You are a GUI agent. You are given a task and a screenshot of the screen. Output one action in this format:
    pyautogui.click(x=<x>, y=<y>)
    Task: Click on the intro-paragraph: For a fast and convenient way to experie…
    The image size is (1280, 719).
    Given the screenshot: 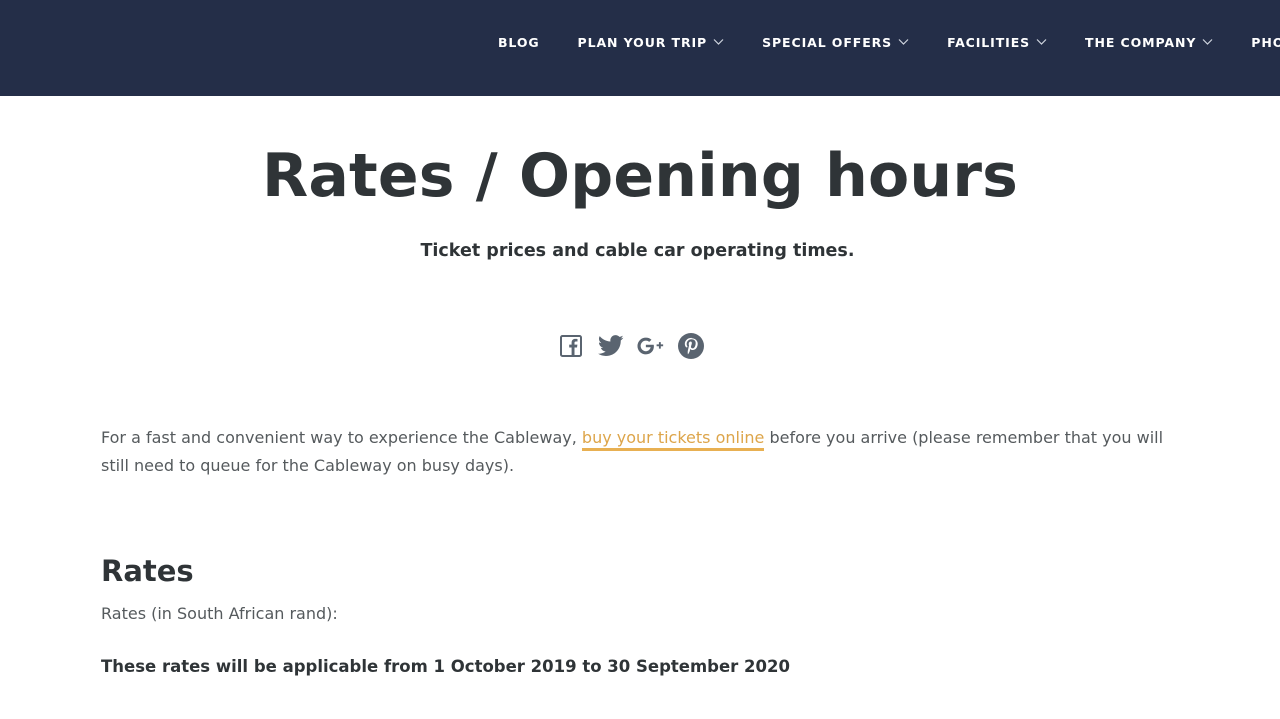 What is the action you would take?
    pyautogui.click(x=646, y=452)
    